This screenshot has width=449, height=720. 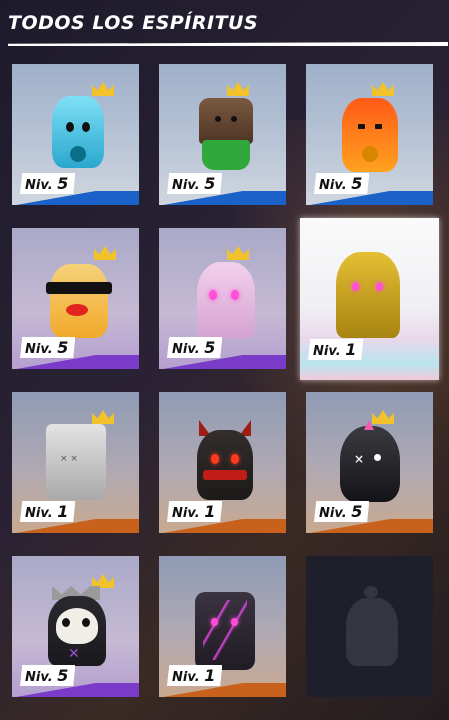 What do you see at coordinates (74, 654) in the screenshot?
I see `x-mark-icon: ✕` at bounding box center [74, 654].